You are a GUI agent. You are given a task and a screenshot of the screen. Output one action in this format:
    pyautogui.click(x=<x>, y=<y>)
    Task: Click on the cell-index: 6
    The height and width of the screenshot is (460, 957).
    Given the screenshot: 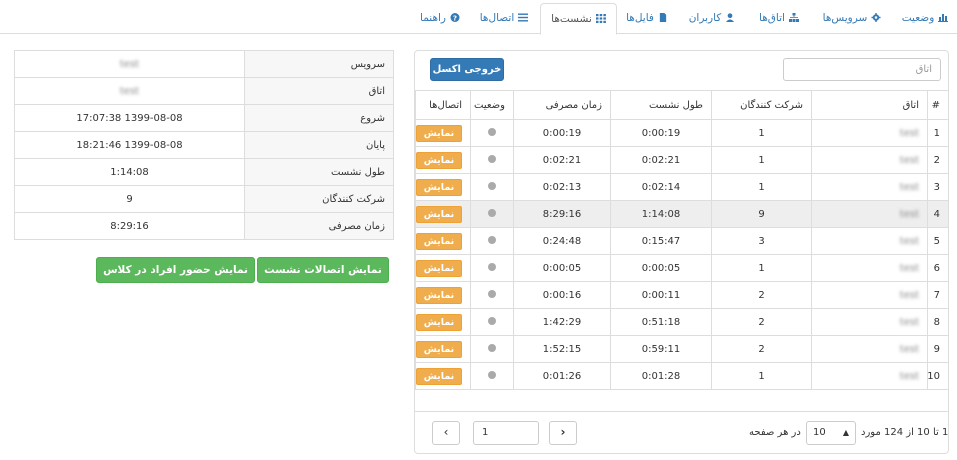 What is the action you would take?
    pyautogui.click(x=938, y=268)
    